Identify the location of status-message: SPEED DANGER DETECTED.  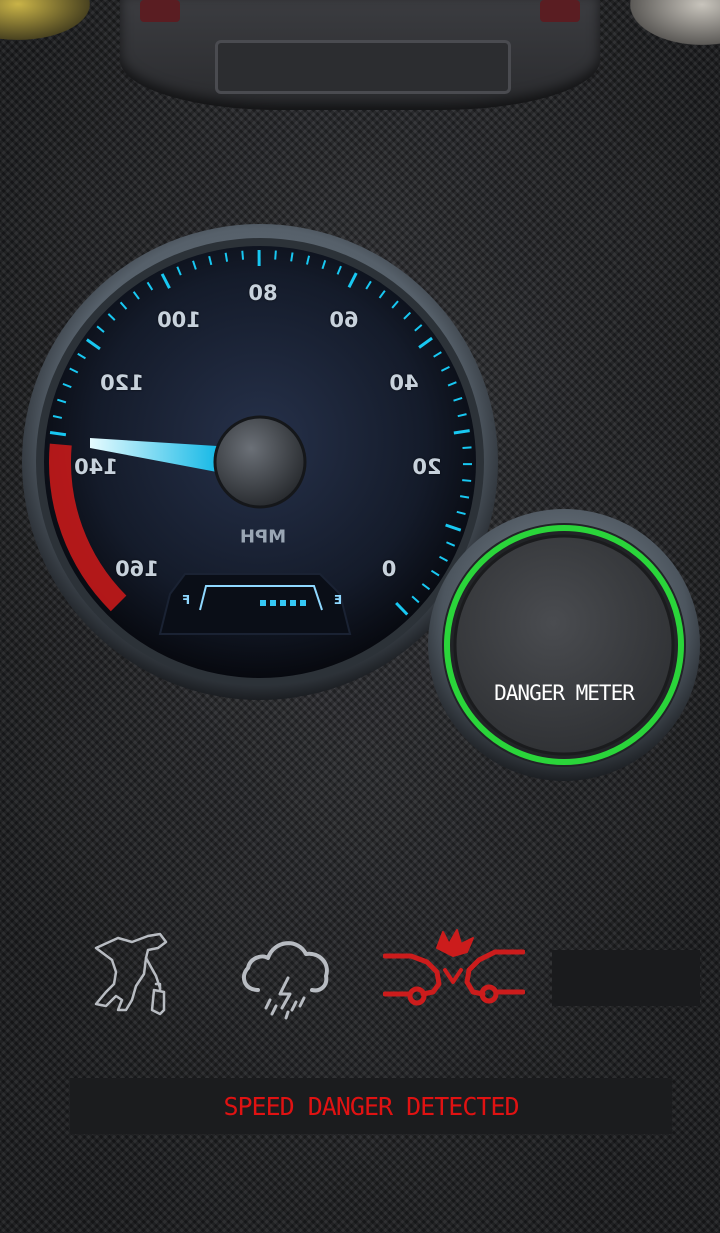
(371, 1106).